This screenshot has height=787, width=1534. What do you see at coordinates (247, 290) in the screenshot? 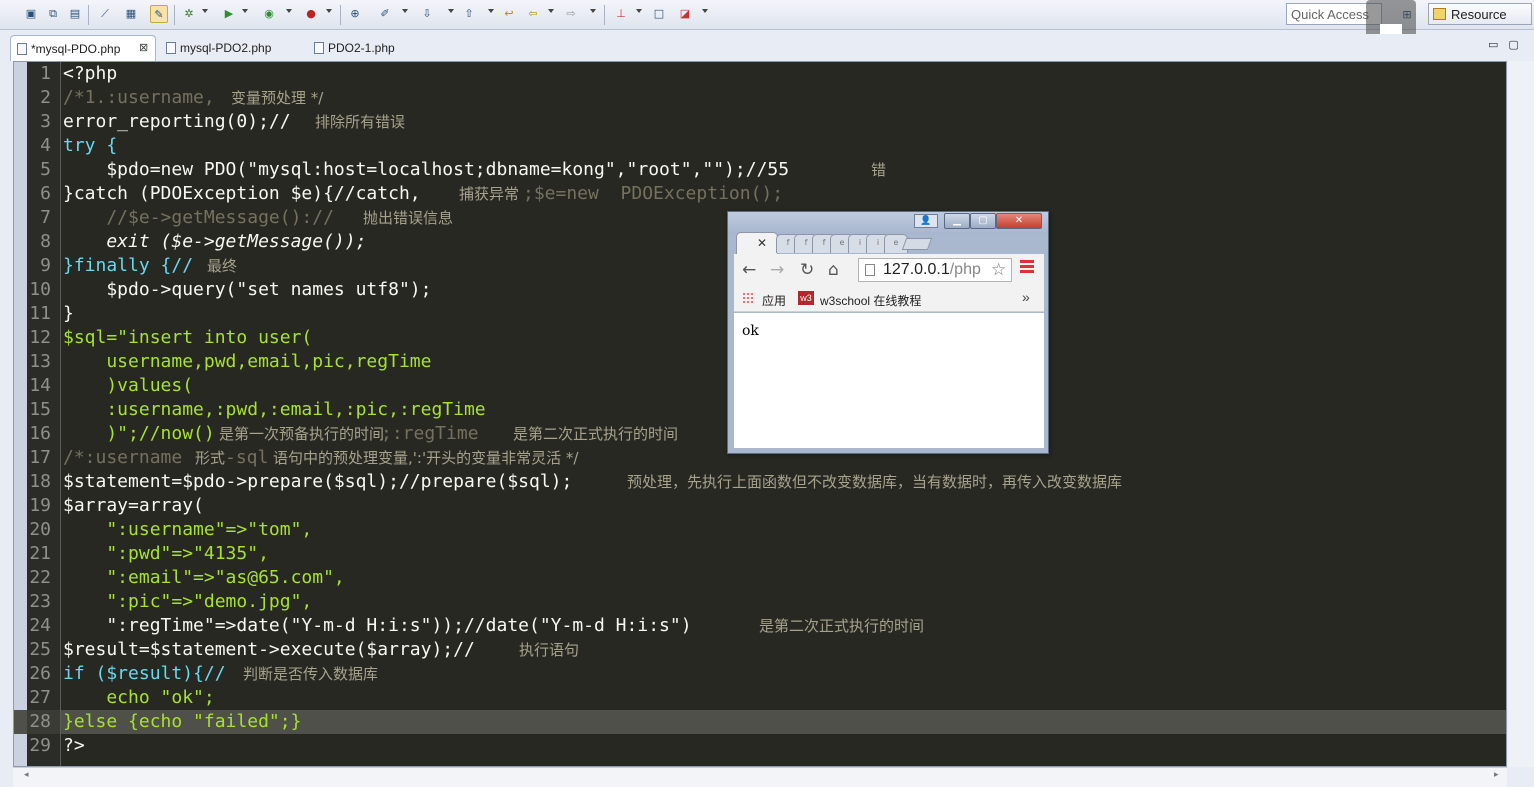
I see `code-line: $pdo->query("set names utf8");` at bounding box center [247, 290].